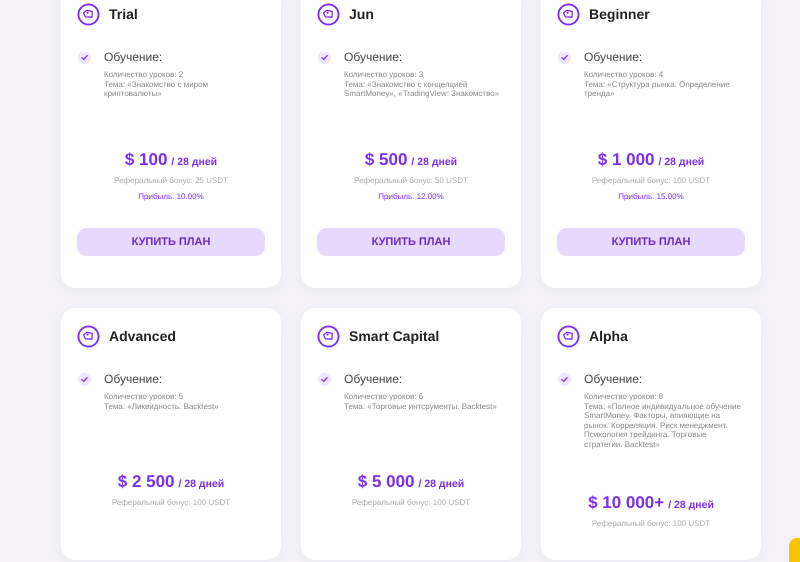  I want to click on plan-name: Advanced, so click(142, 336).